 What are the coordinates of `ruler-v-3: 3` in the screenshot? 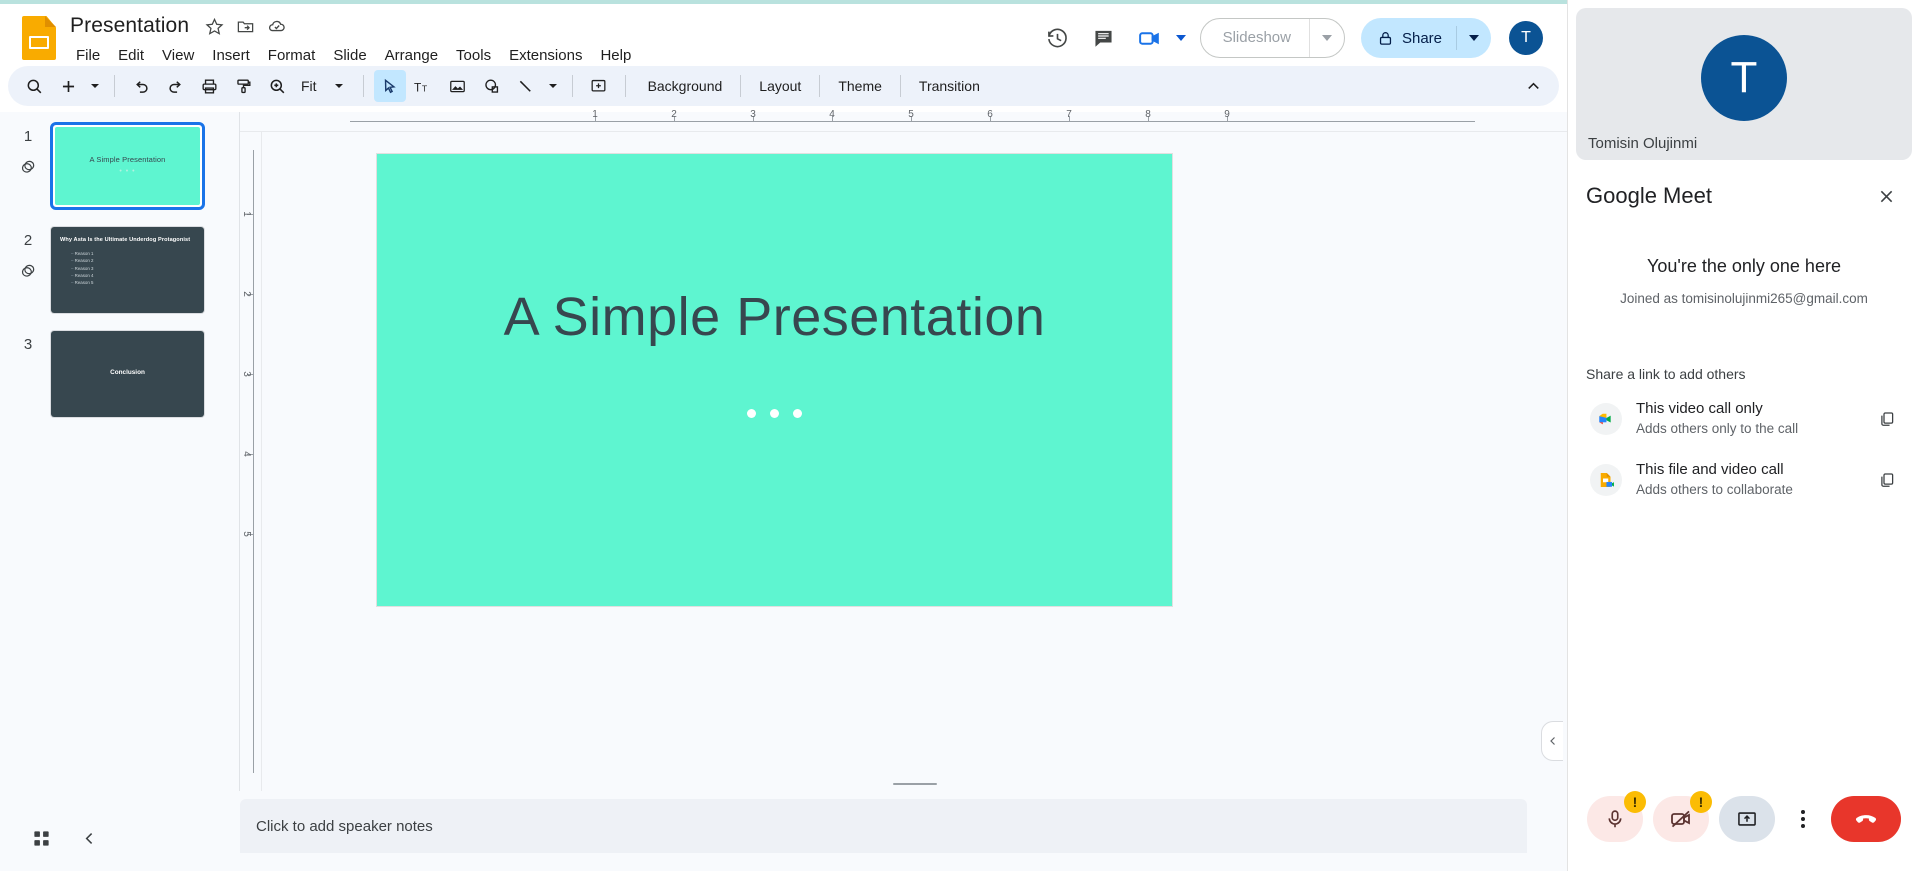 It's located at (246, 374).